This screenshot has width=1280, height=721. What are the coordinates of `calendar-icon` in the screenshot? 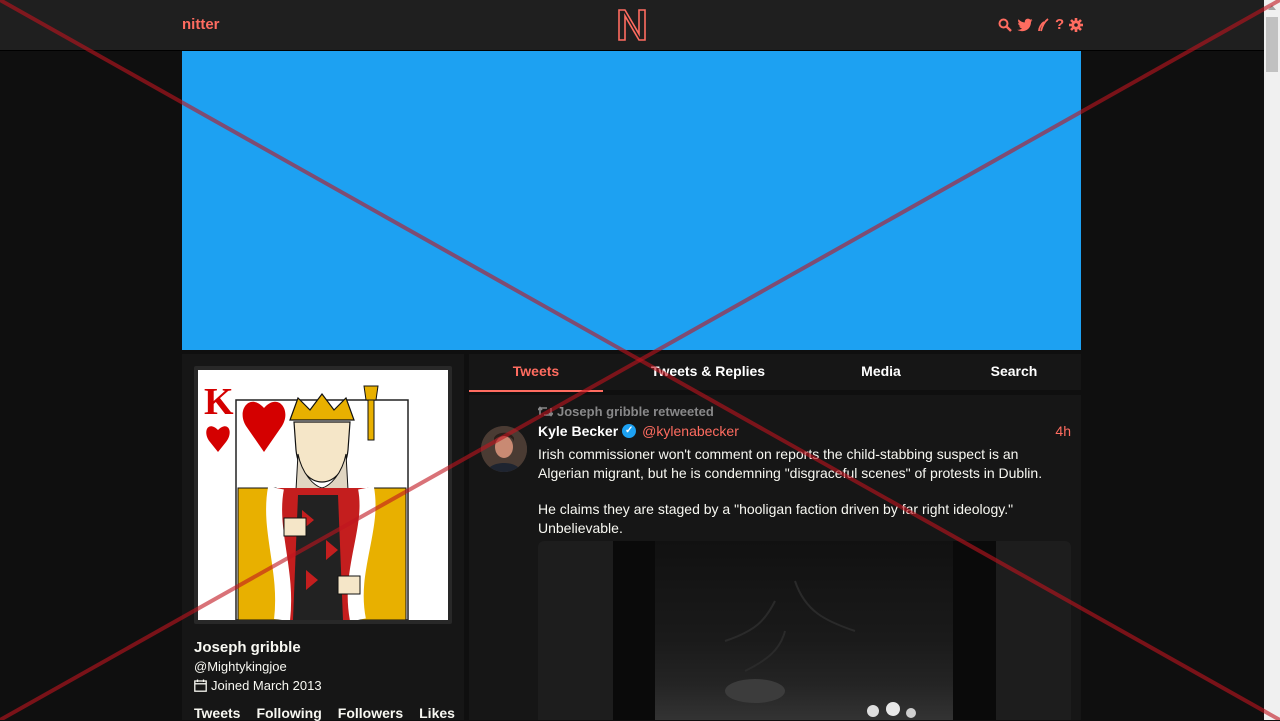 It's located at (200, 685).